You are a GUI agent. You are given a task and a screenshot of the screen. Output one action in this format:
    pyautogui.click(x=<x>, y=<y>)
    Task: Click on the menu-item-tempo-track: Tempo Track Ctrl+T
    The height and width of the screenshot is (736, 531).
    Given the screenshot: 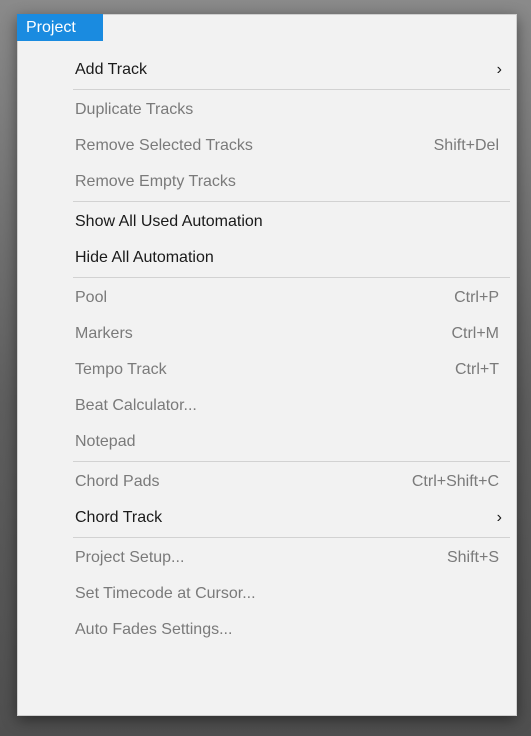 What is the action you would take?
    pyautogui.click(x=267, y=370)
    